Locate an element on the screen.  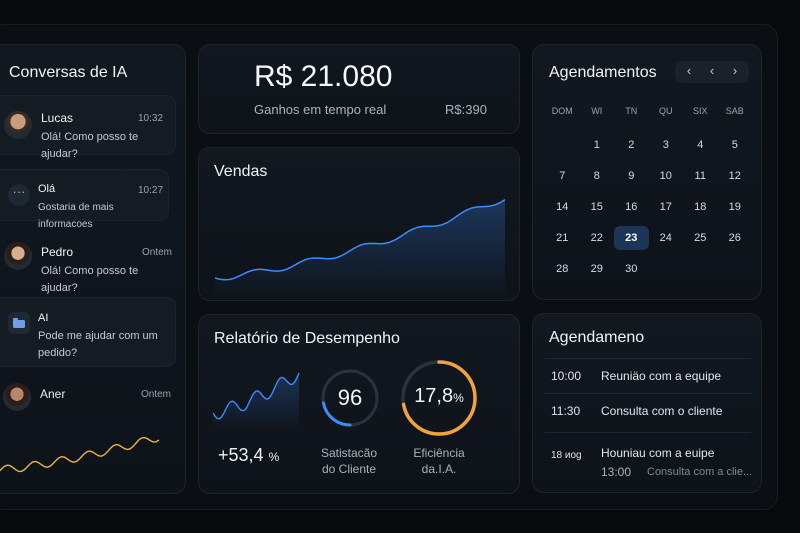
calendar-day: 2 is located at coordinates (631, 145).